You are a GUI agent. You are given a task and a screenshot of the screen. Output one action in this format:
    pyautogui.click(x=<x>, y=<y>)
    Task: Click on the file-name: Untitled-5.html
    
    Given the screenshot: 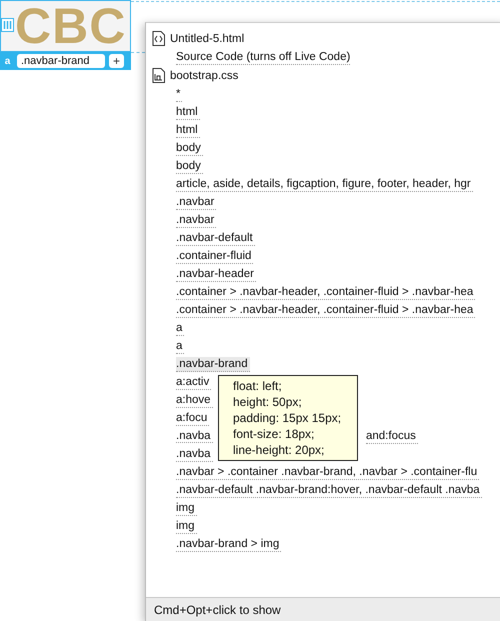 What is the action you would take?
    pyautogui.click(x=207, y=38)
    